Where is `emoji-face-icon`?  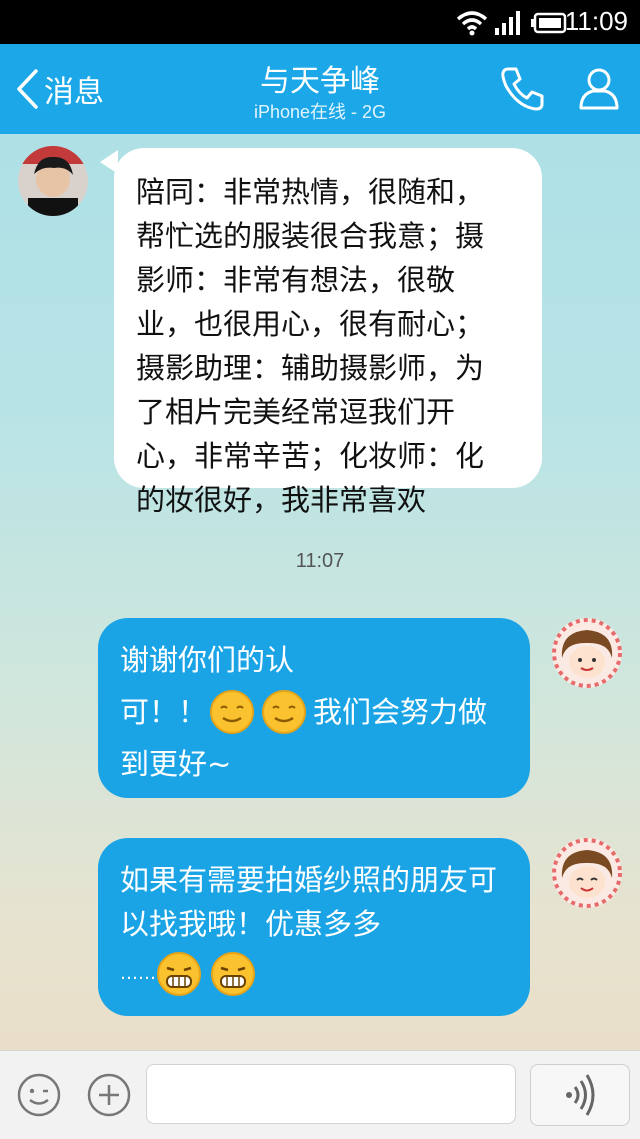 emoji-face-icon is located at coordinates (39, 1095).